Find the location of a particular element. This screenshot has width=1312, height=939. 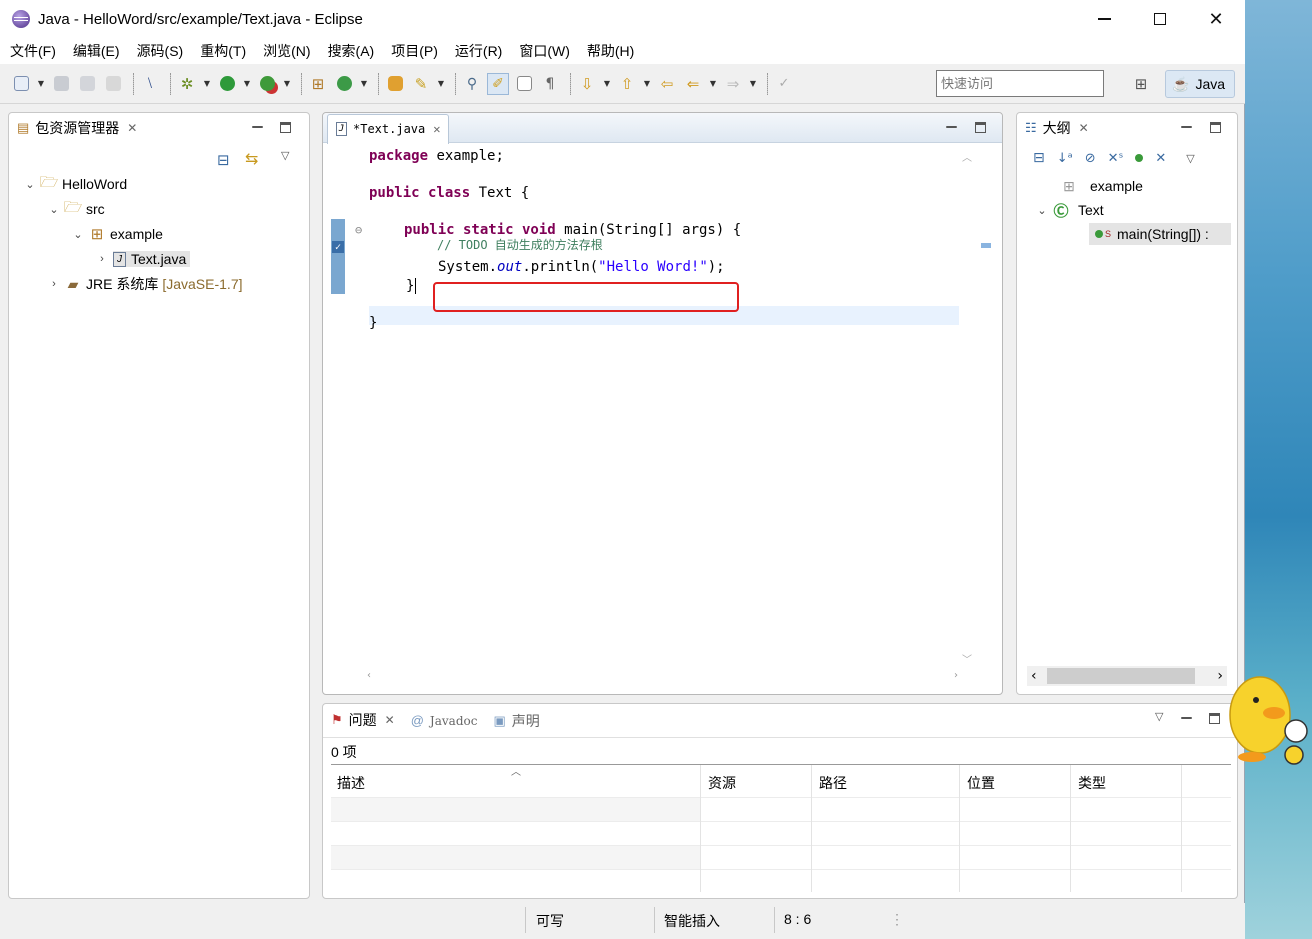

hide-local-types-icon: ✕ is located at coordinates (1160, 158).